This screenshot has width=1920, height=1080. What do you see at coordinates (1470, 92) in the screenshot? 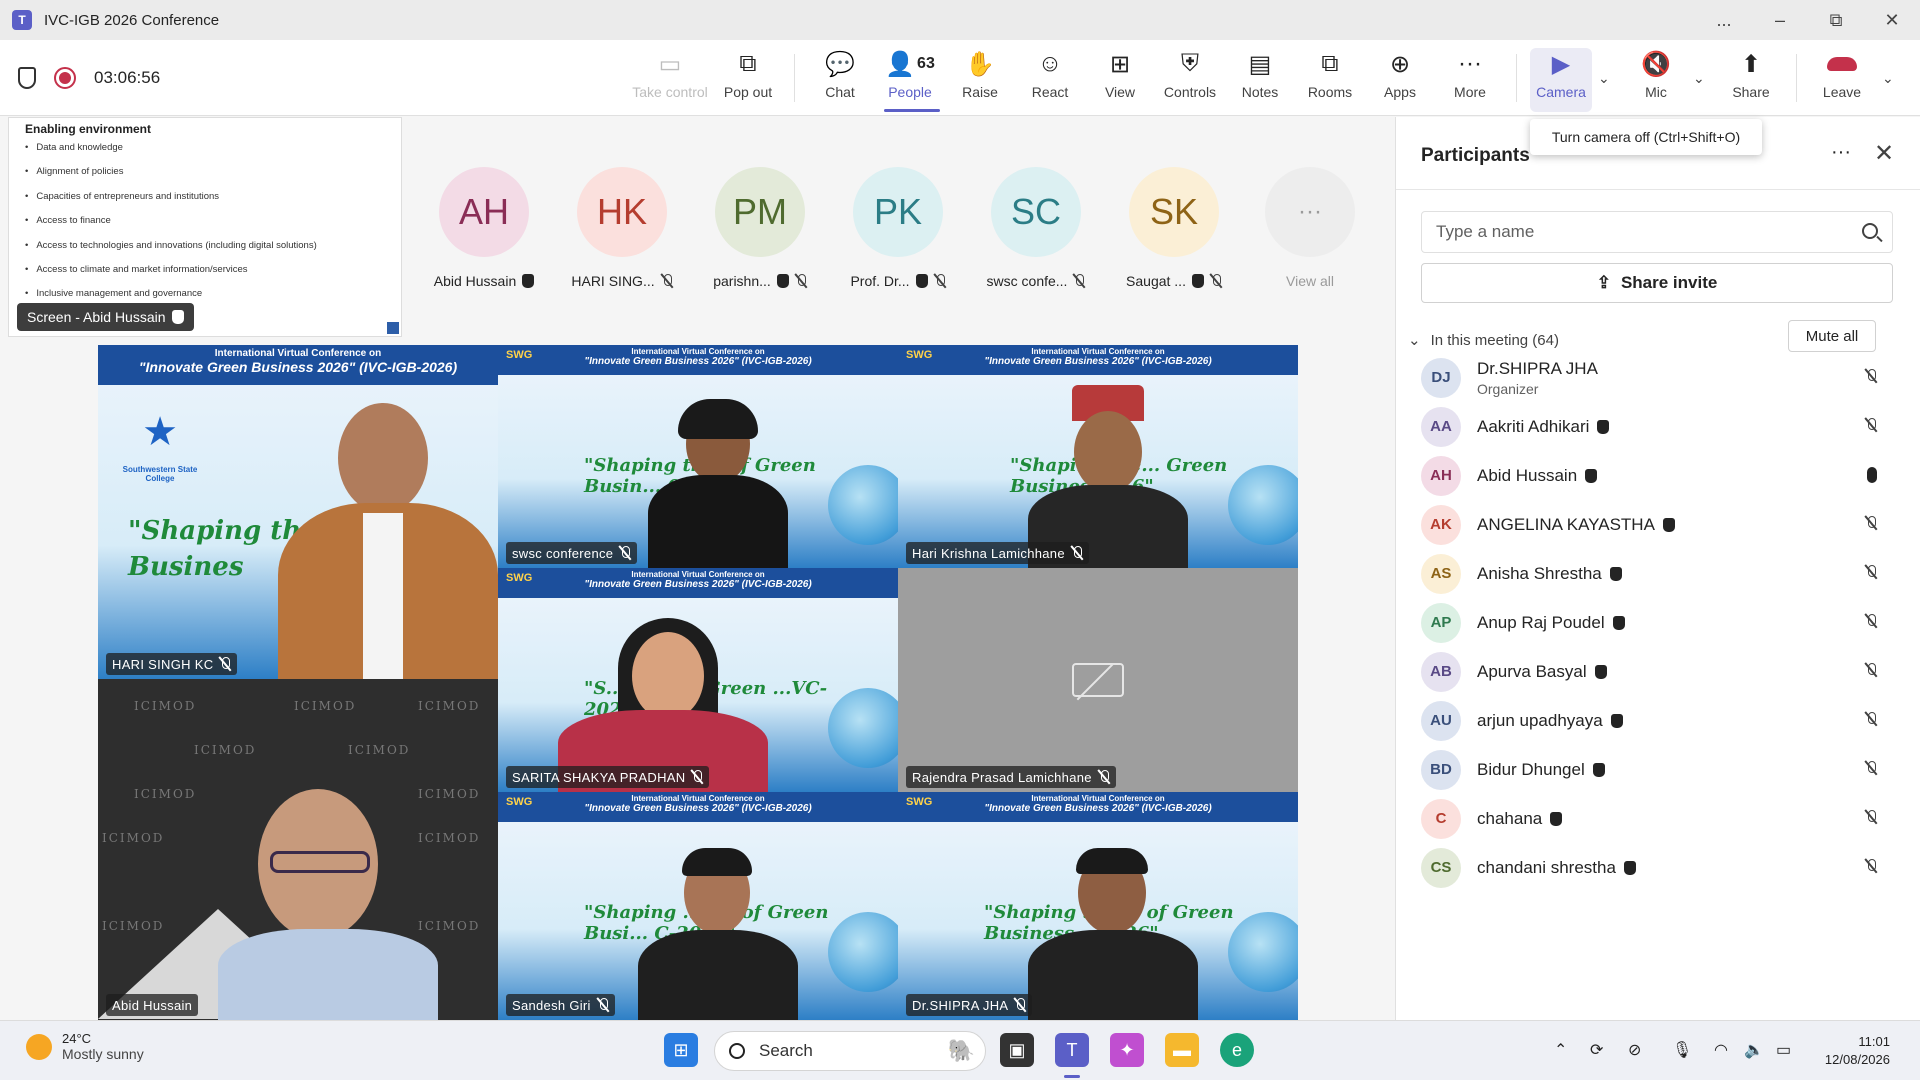
I see `more-label: More` at bounding box center [1470, 92].